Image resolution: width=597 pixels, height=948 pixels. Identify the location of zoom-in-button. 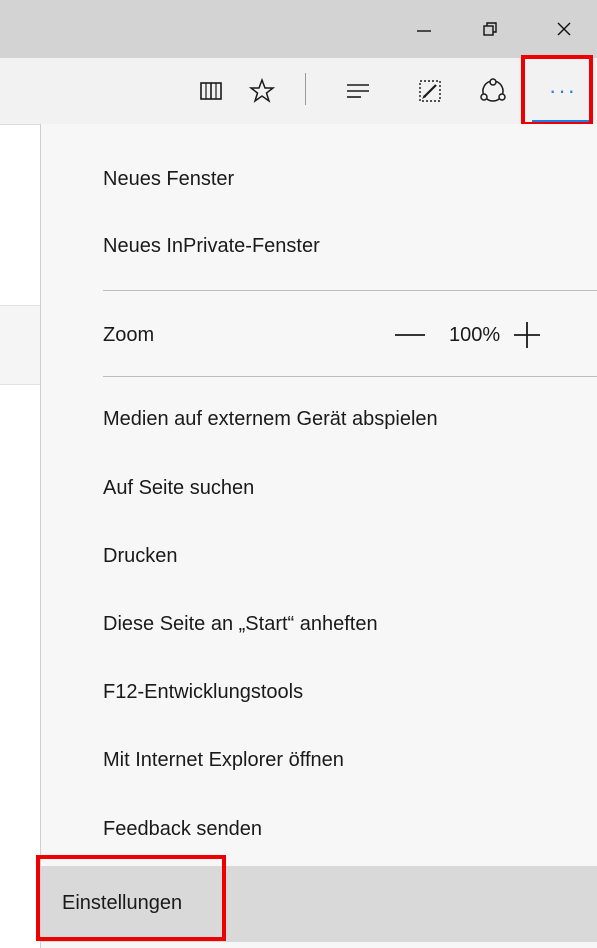
(527, 335).